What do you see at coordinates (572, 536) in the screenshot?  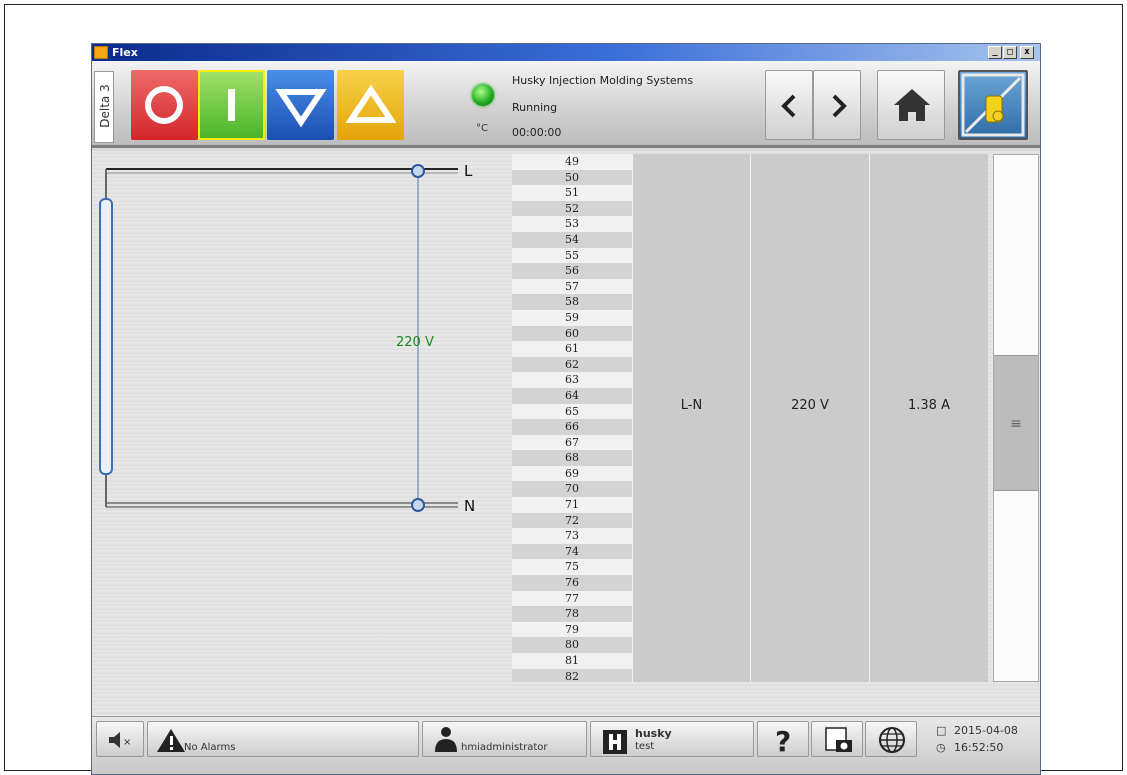 I see `zone-number: 73` at bounding box center [572, 536].